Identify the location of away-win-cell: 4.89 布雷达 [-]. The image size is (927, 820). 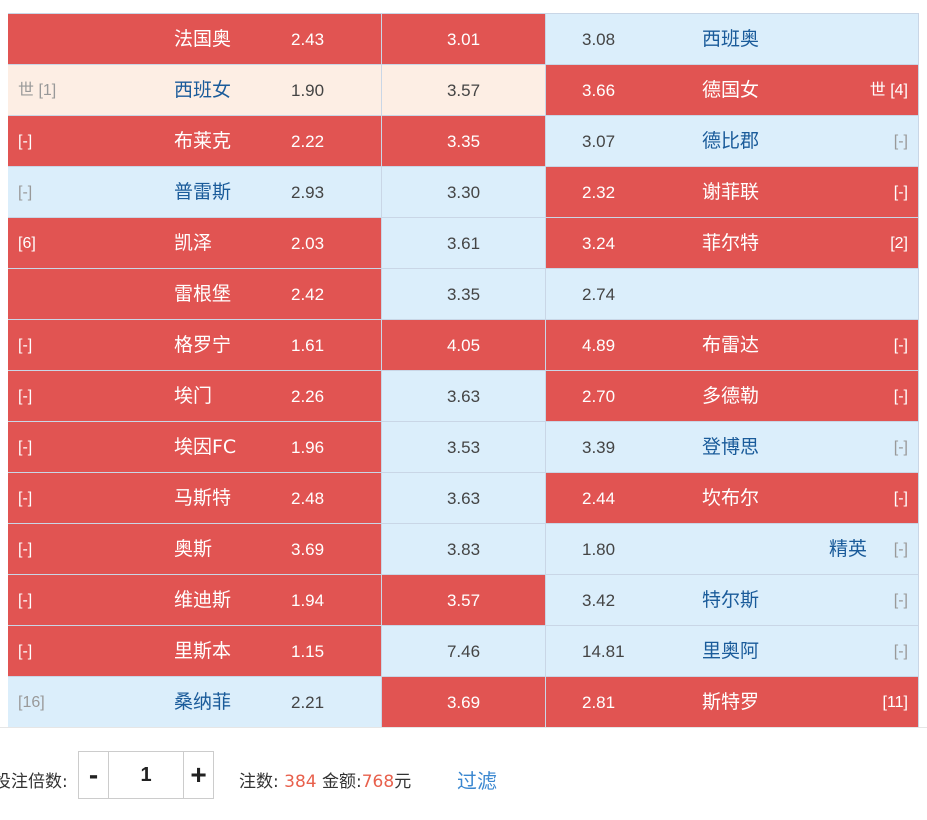
(732, 345).